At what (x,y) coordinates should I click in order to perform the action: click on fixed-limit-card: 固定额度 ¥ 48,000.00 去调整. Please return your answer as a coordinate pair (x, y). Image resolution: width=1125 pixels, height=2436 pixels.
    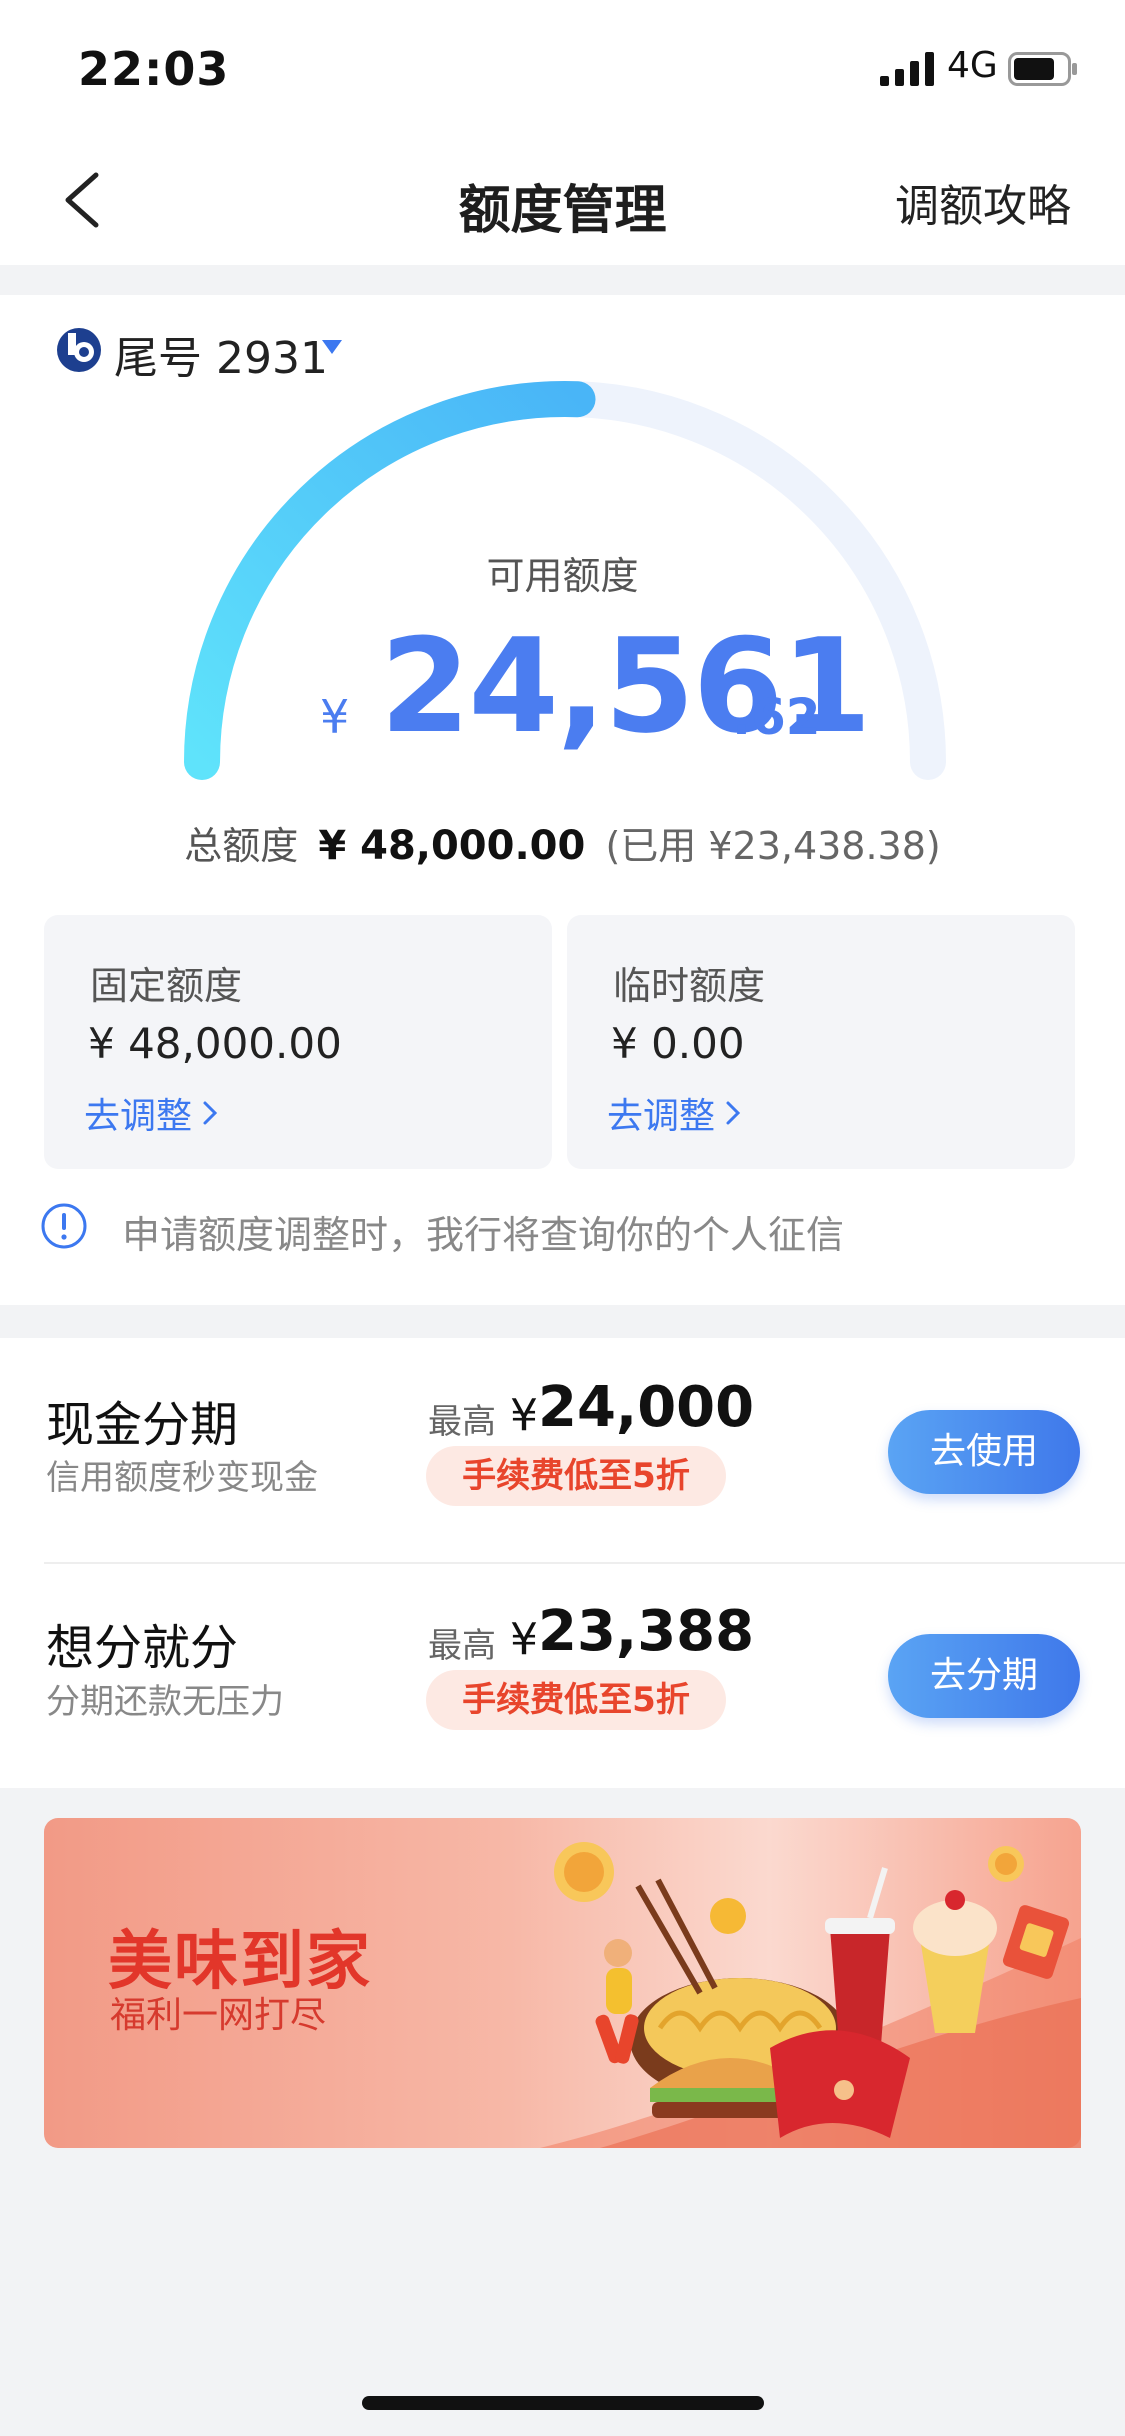
    Looking at the image, I should click on (298, 1042).